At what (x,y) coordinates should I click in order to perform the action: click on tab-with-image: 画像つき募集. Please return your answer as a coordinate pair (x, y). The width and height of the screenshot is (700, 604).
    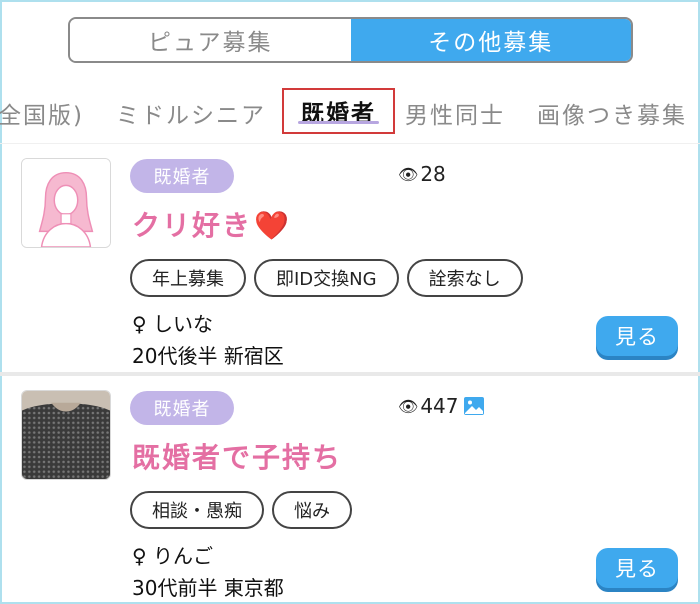
    Looking at the image, I should click on (612, 113).